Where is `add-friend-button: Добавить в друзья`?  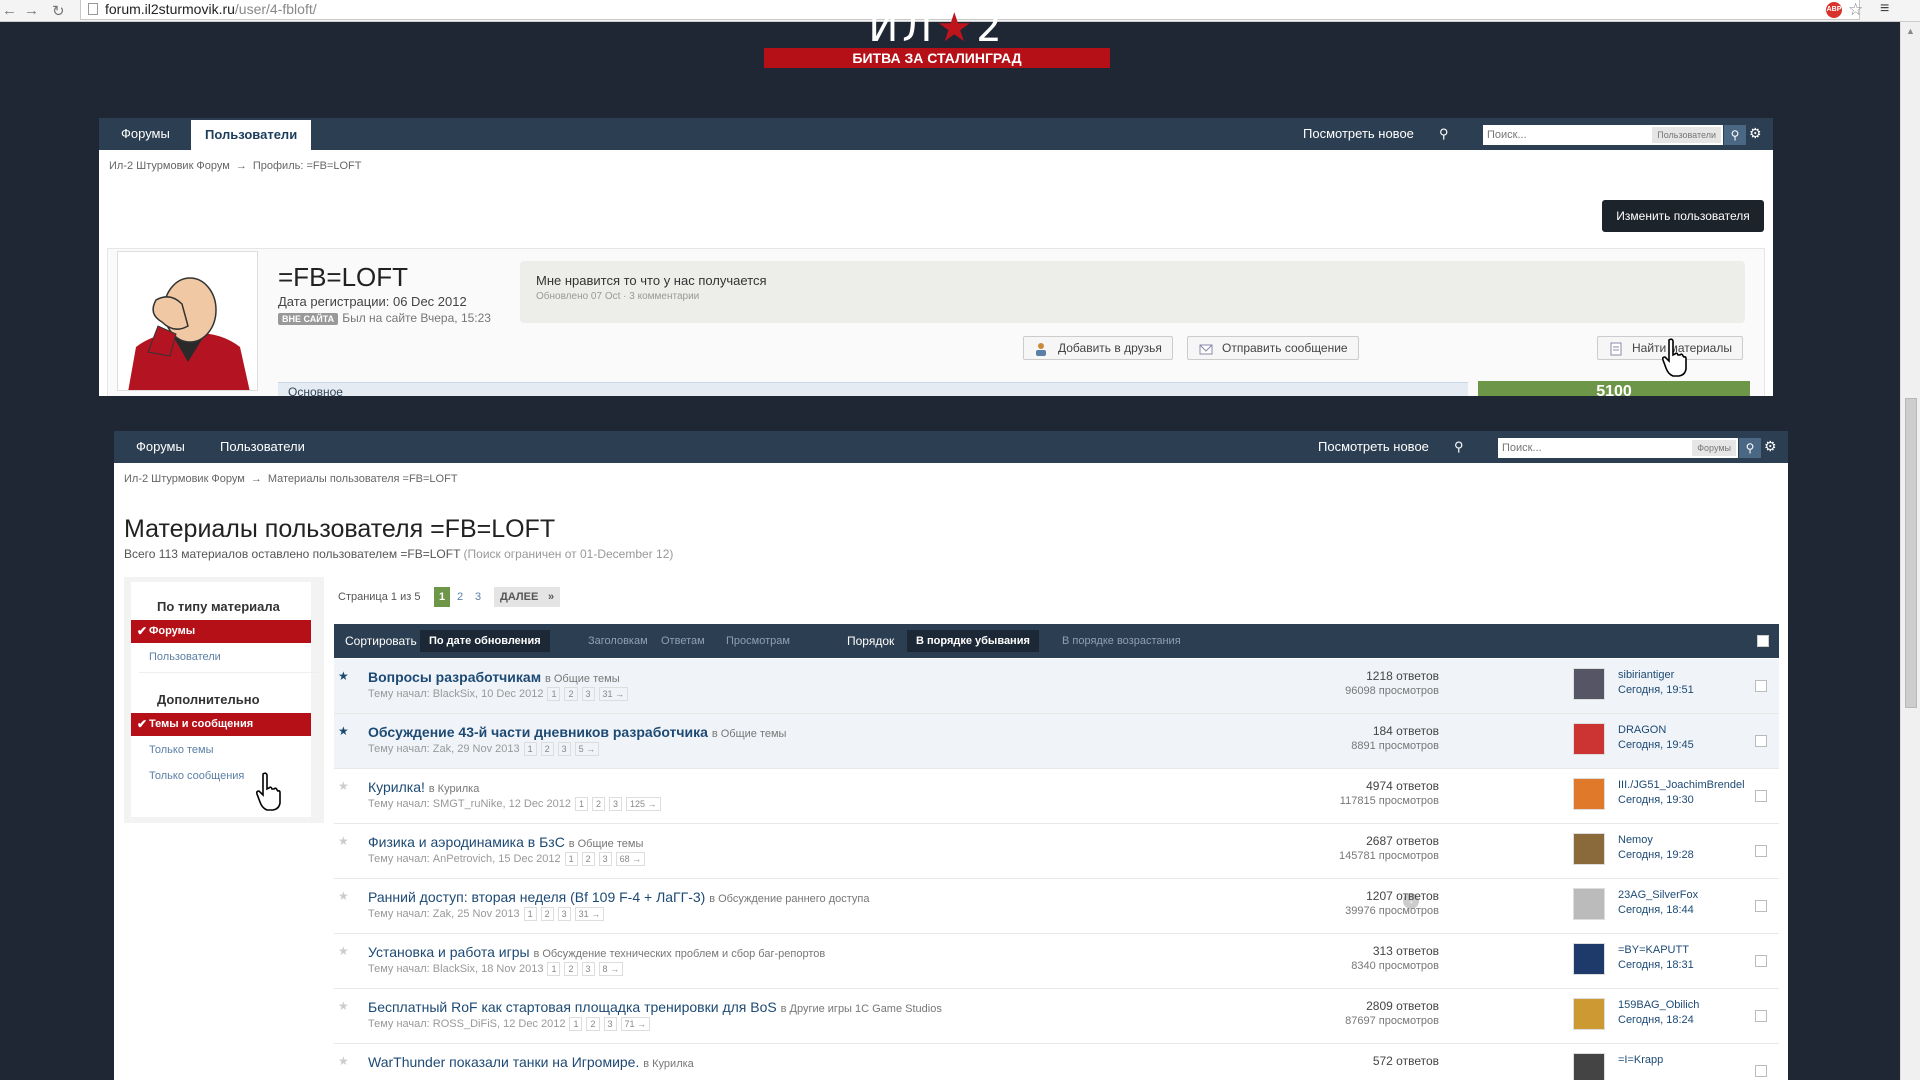
add-friend-button: Добавить в друзья is located at coordinates (1098, 348).